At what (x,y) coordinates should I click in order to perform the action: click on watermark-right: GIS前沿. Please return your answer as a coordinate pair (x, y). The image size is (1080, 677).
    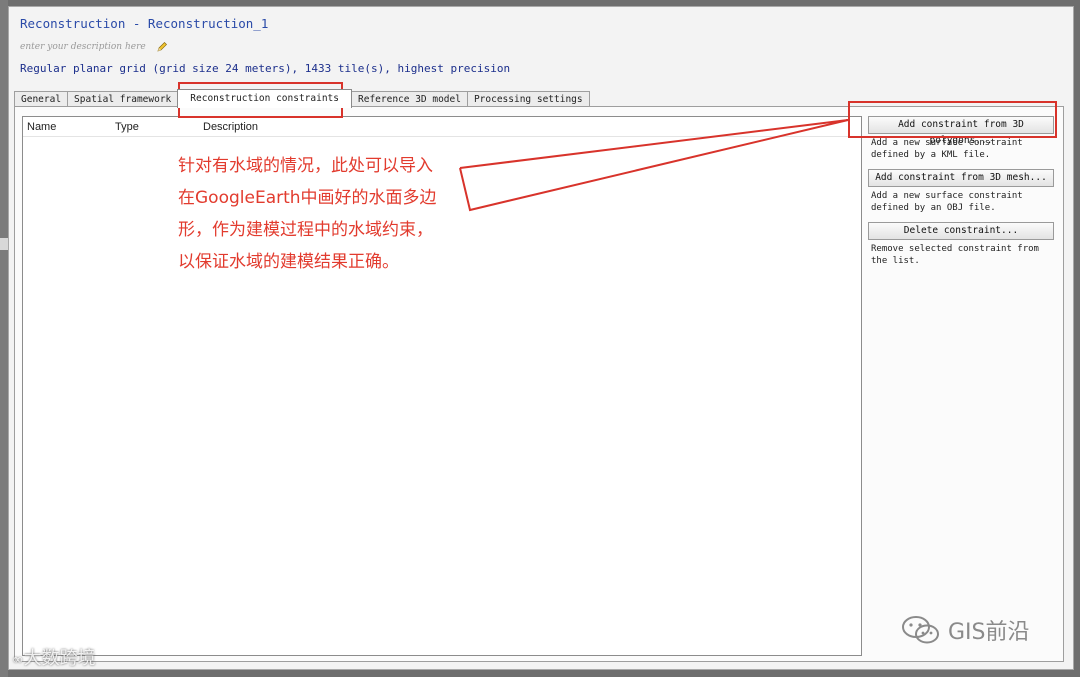
    Looking at the image, I should click on (965, 630).